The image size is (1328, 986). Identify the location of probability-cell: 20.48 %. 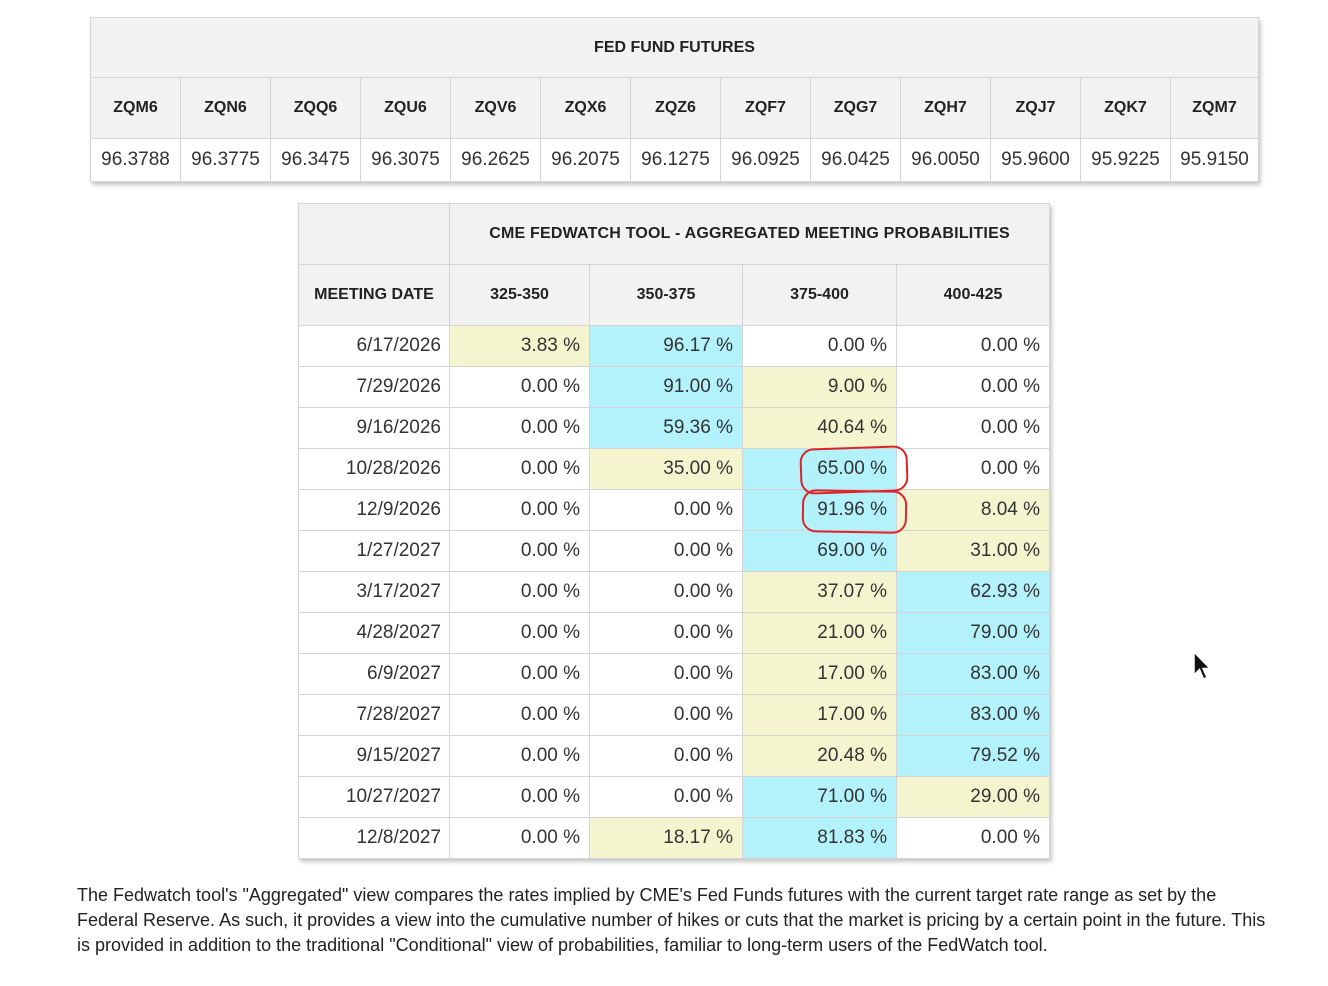
(819, 756).